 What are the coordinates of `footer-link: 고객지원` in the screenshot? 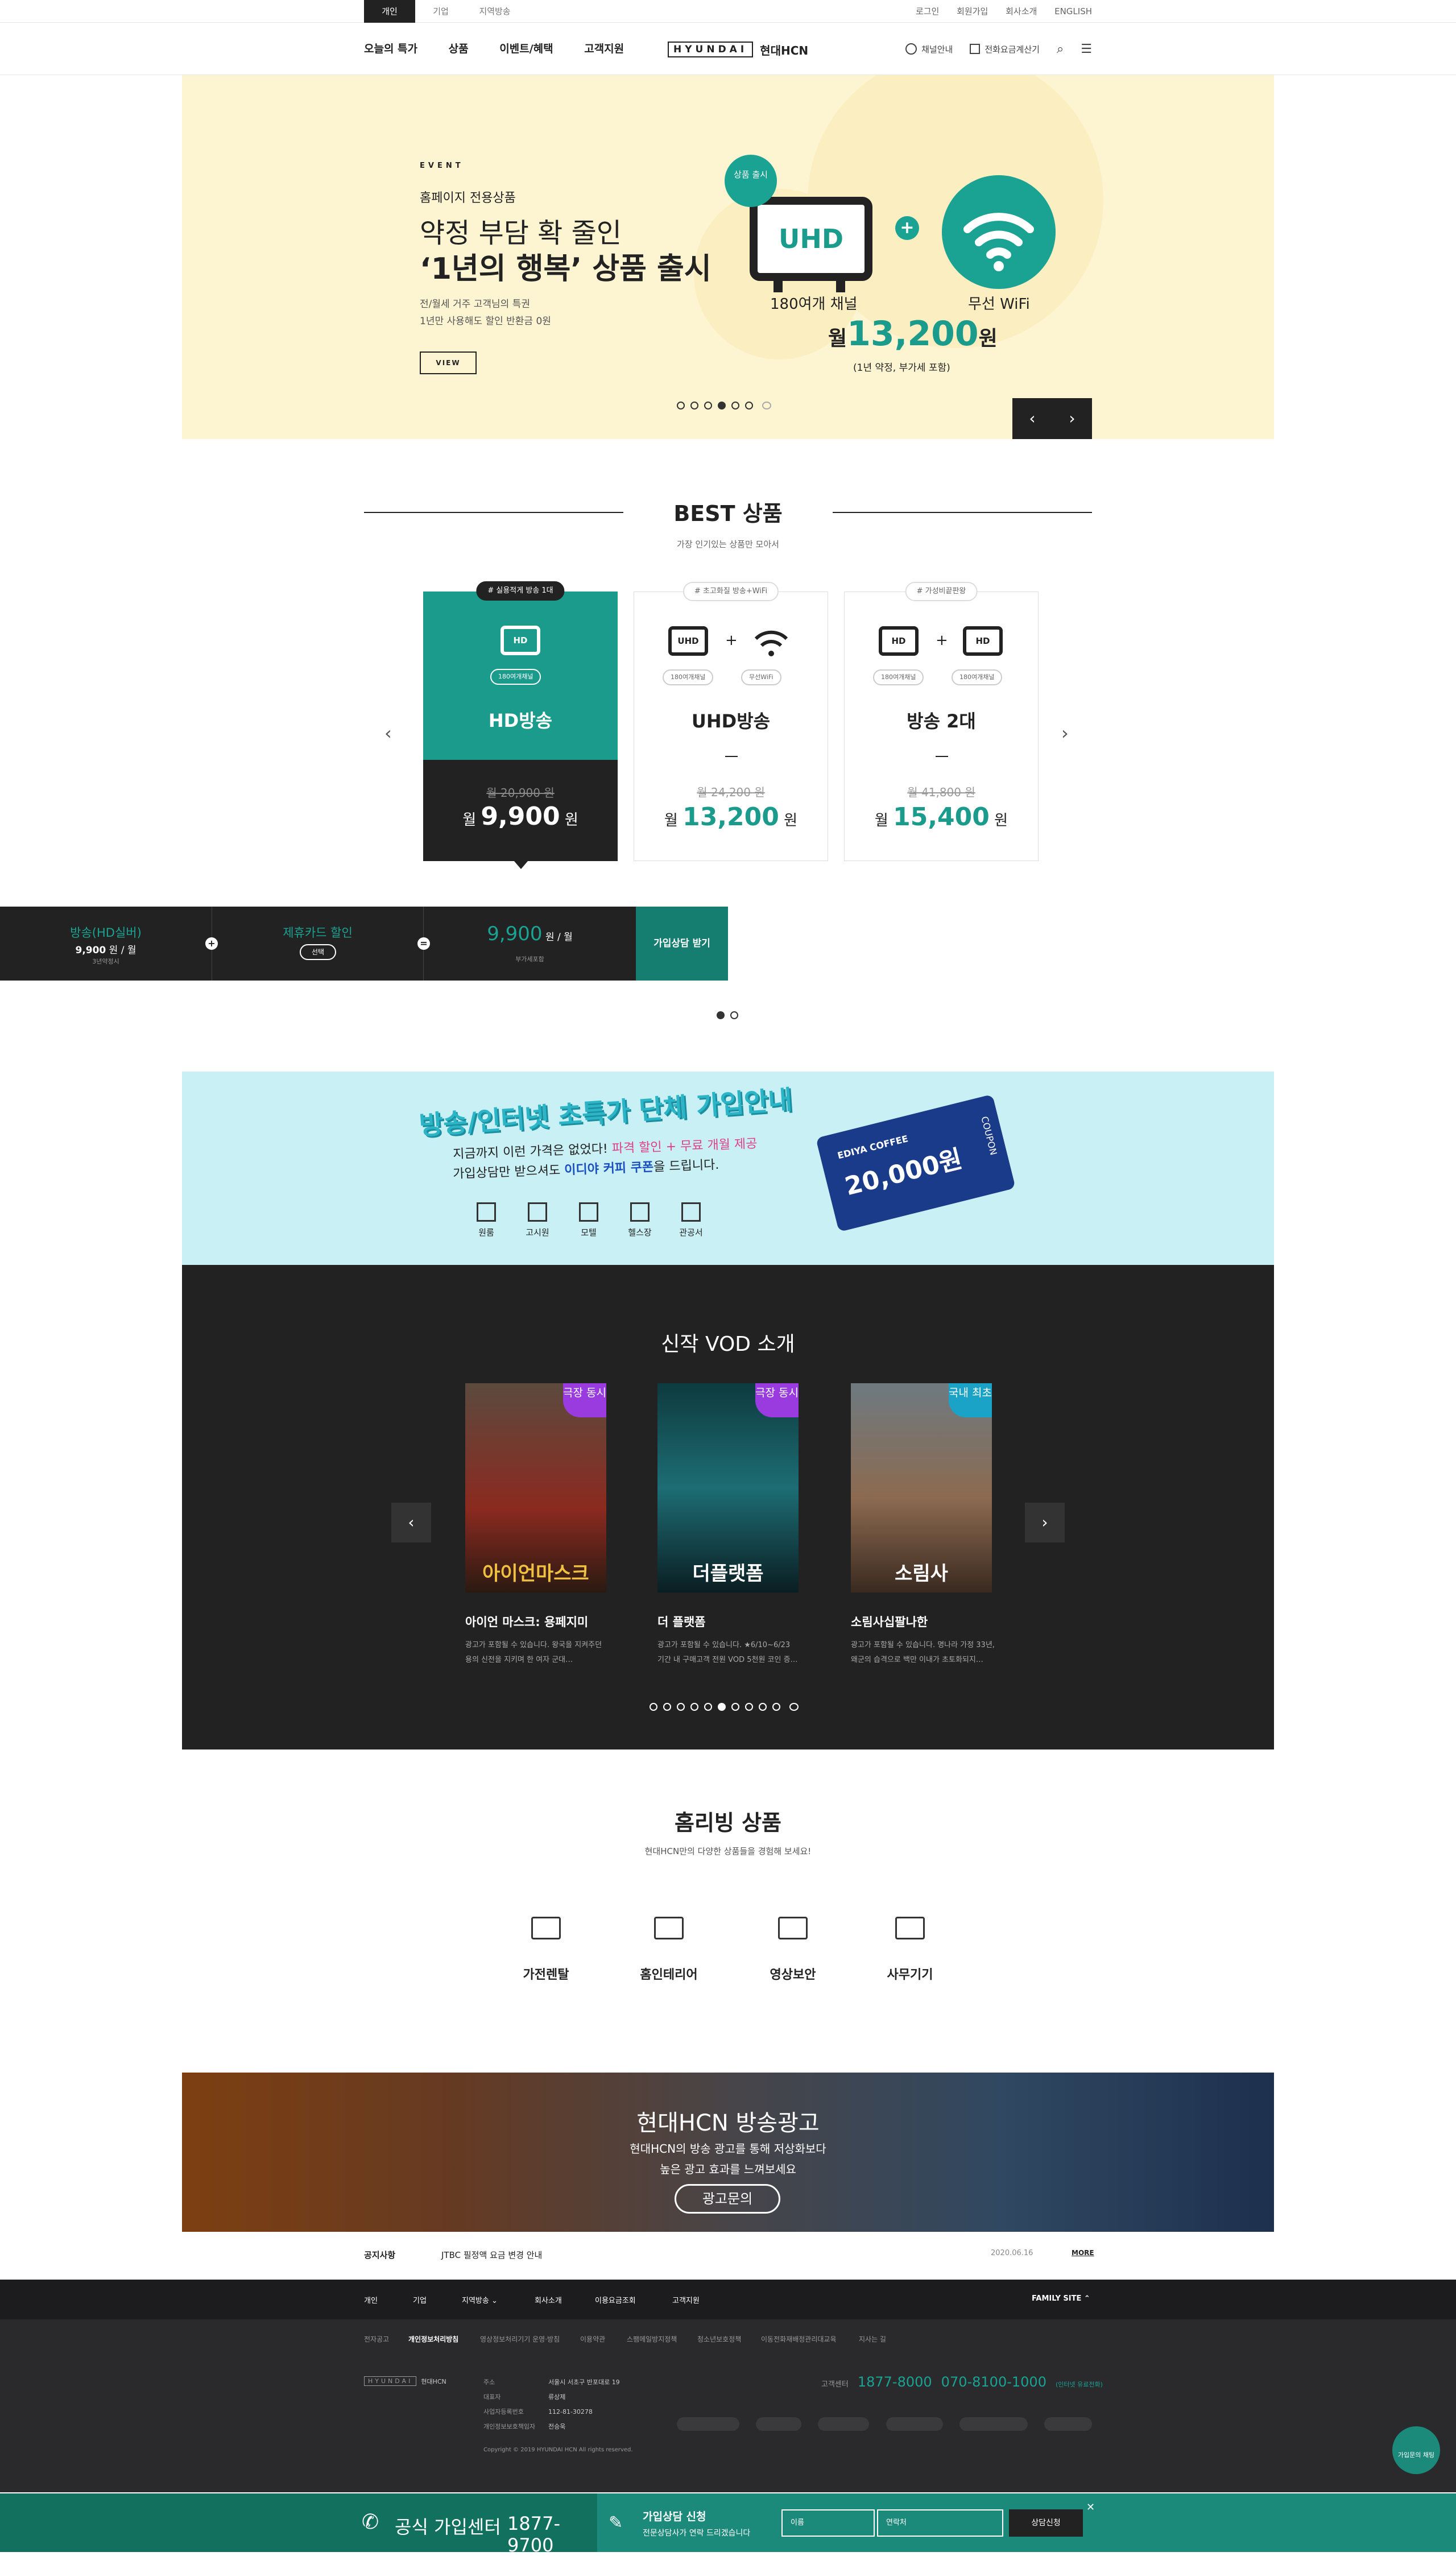 It's located at (686, 2299).